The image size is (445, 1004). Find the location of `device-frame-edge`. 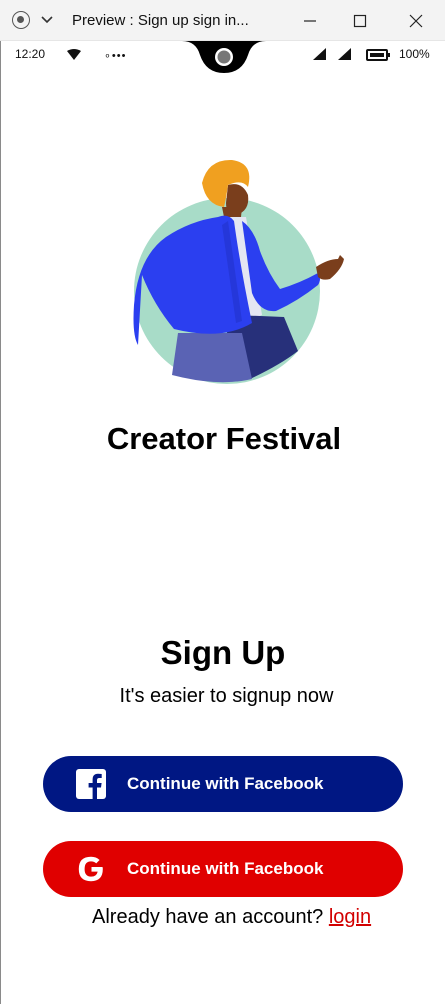

device-frame-edge is located at coordinates (0, 522).